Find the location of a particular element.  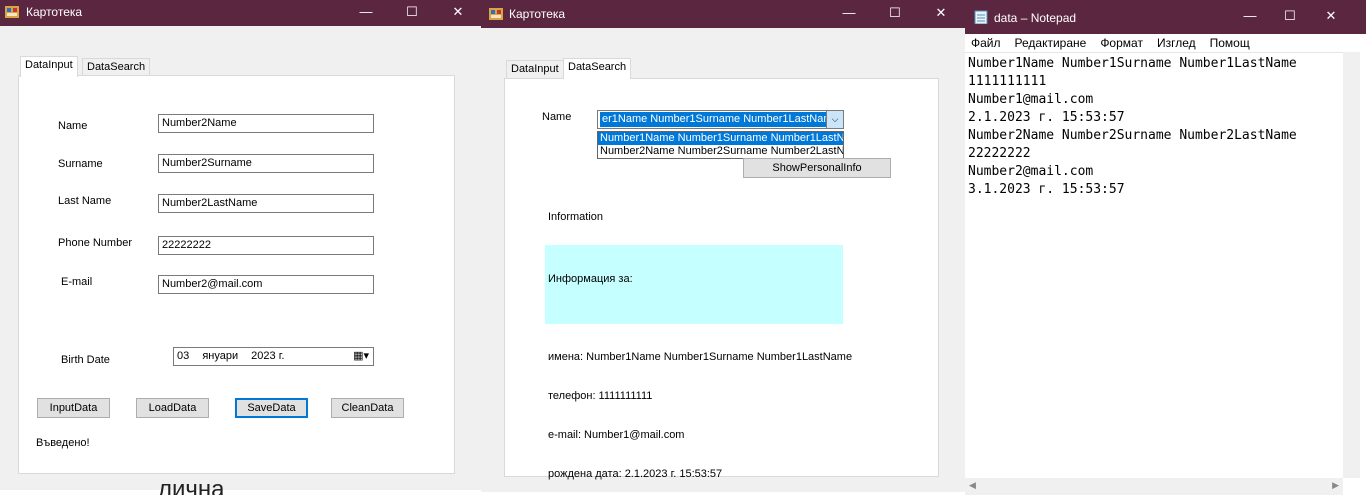

text-line: 22222222 is located at coordinates (999, 153).